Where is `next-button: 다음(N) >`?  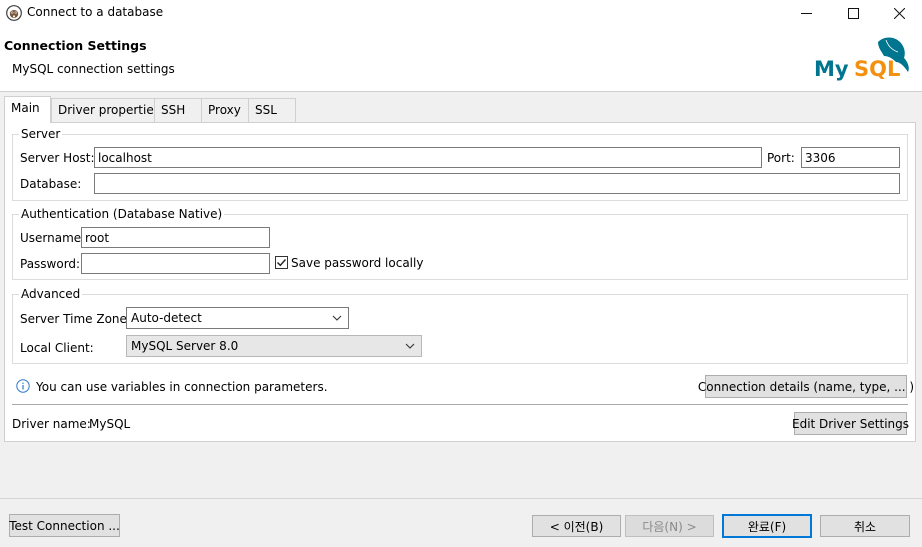
next-button: 다음(N) > is located at coordinates (669, 526).